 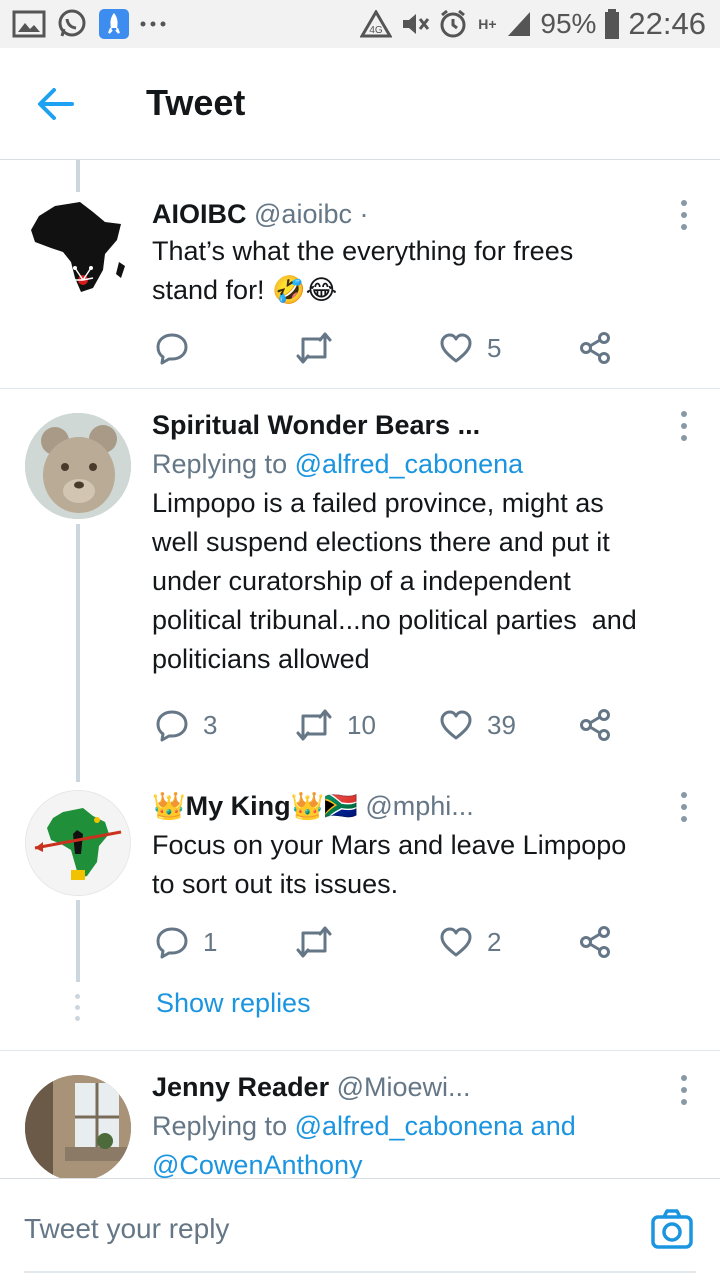 What do you see at coordinates (494, 347) in the screenshot?
I see `like-count: 5` at bounding box center [494, 347].